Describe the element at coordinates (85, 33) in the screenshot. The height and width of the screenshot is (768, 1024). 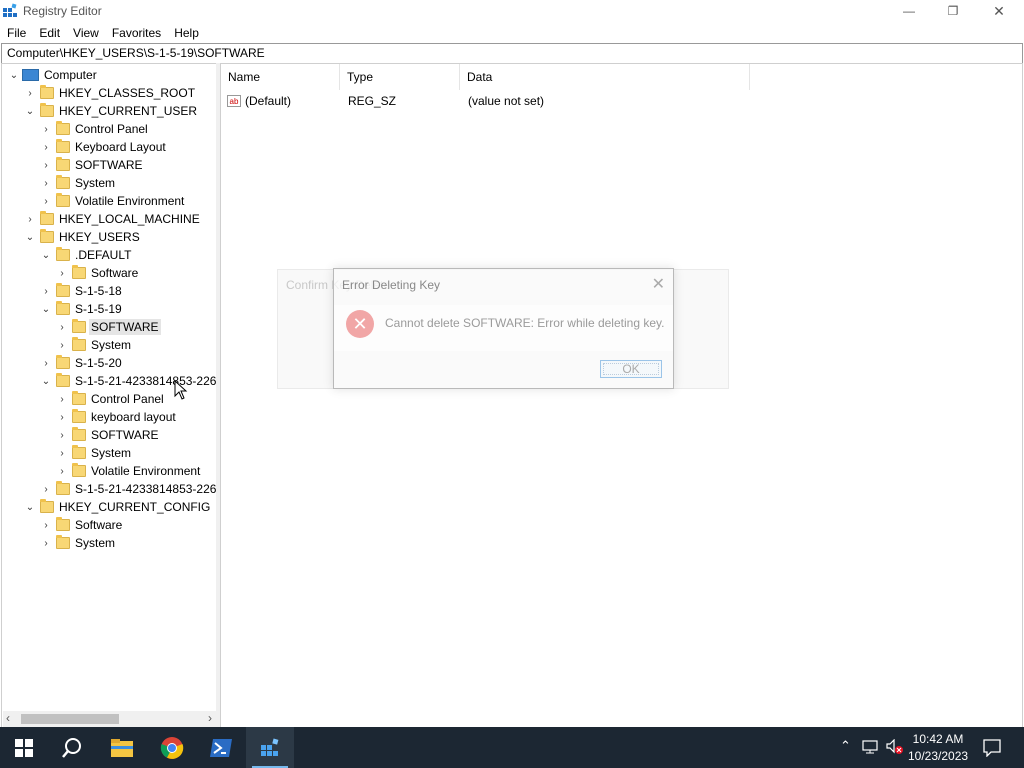
I see `menu-view: View` at that location.